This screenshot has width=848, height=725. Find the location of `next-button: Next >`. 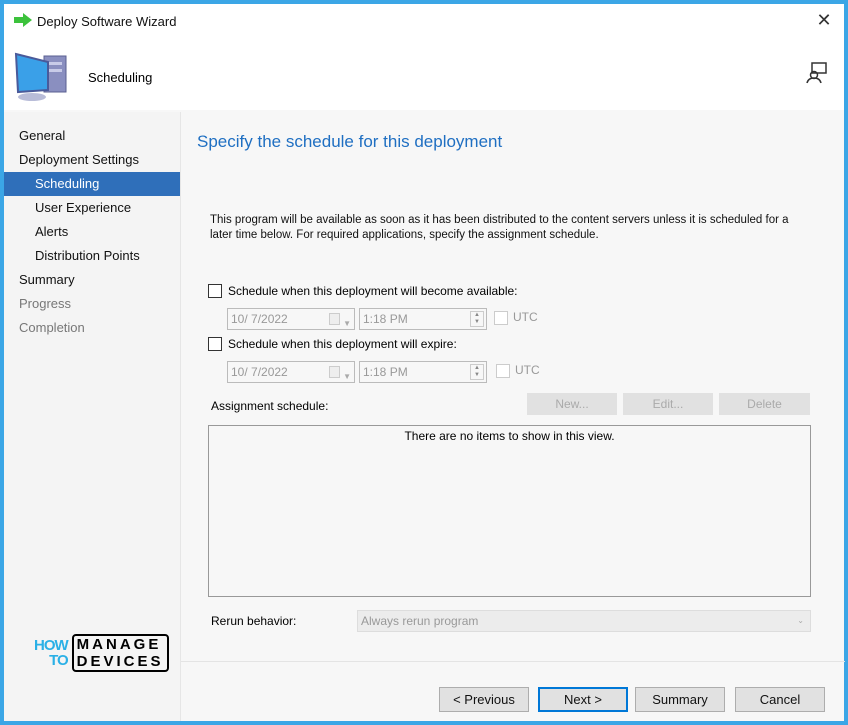

next-button: Next > is located at coordinates (583, 699).